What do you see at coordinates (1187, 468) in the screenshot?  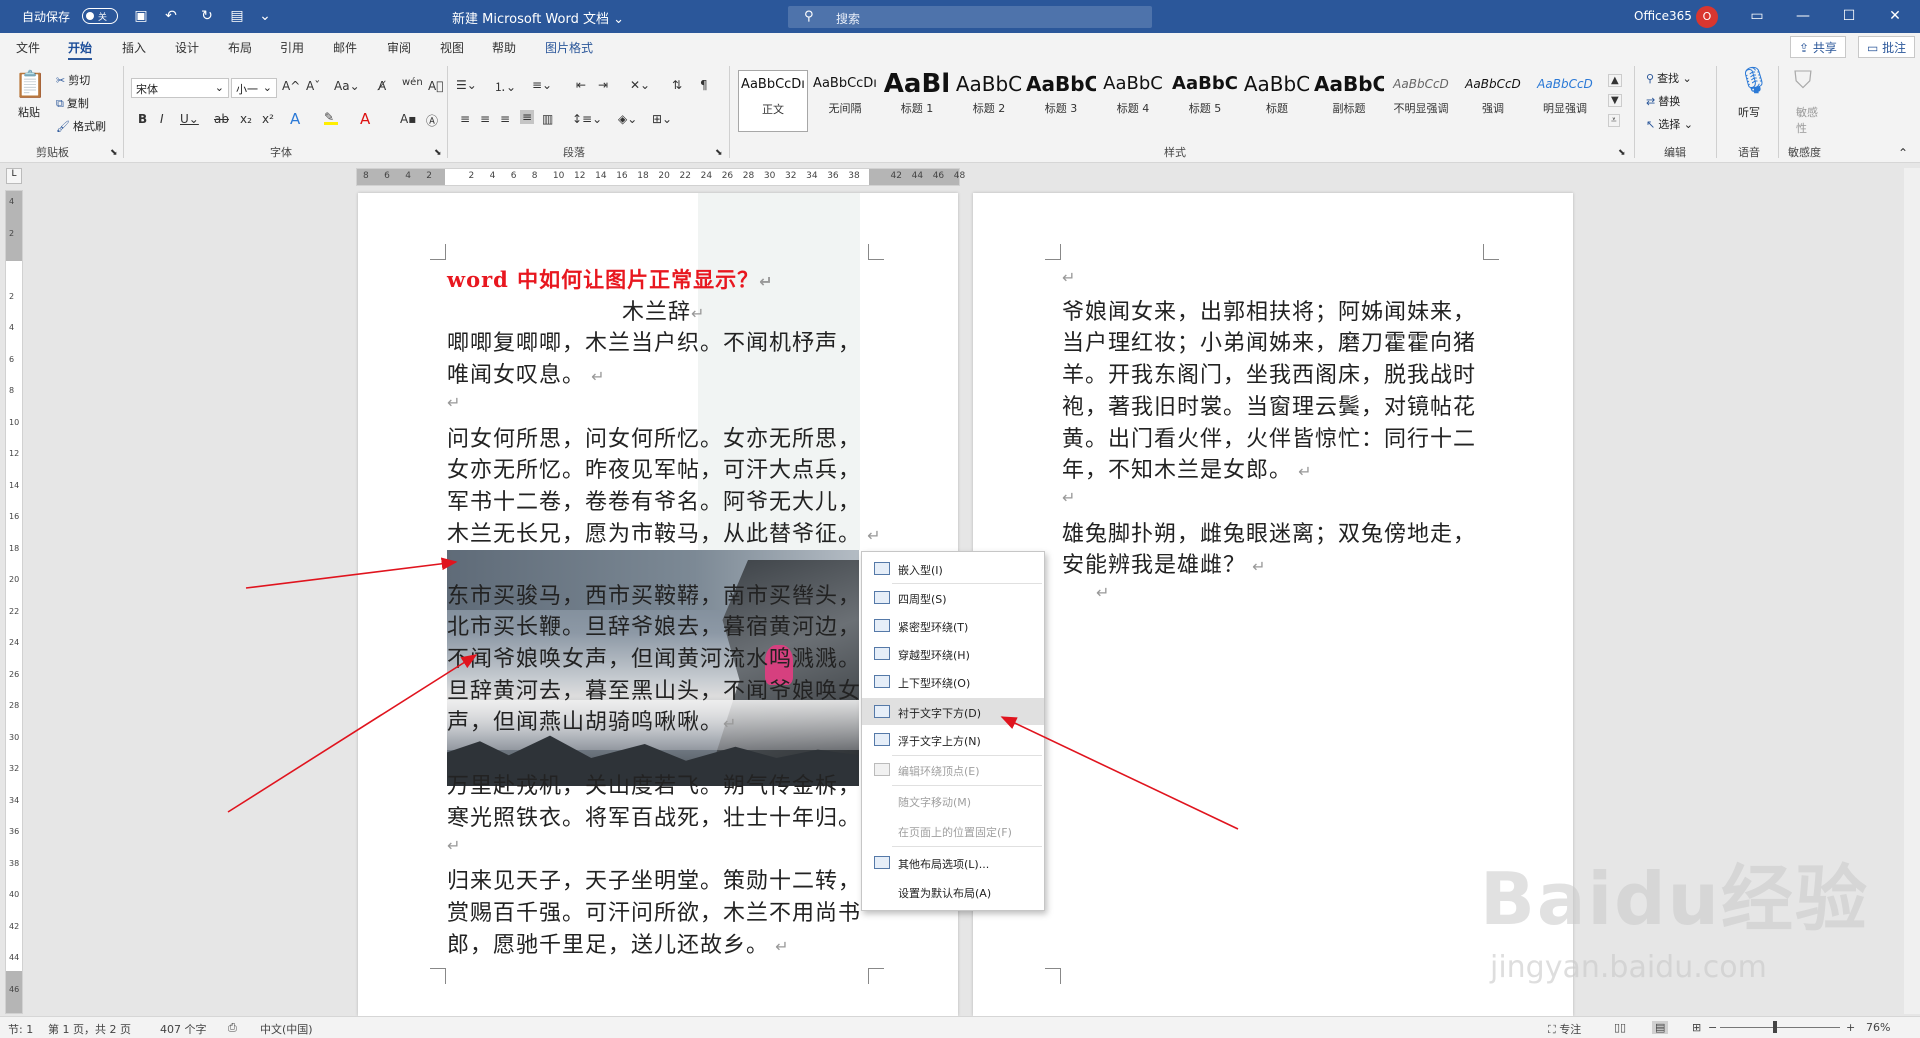 I see `paragraph-line: 年，不知木兰是女郎。 ↵` at bounding box center [1187, 468].